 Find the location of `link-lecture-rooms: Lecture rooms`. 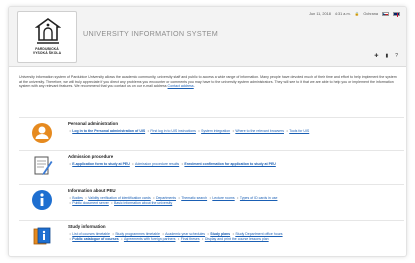

link-lecture-rooms: Lecture rooms is located at coordinates (223, 198).